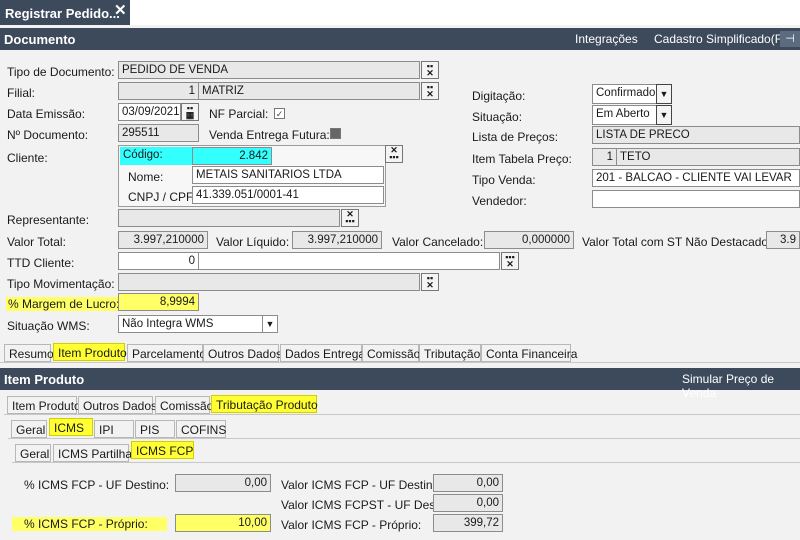 The image size is (800, 540). What do you see at coordinates (71, 427) in the screenshot?
I see `tax-tab-icms: ICMS` at bounding box center [71, 427].